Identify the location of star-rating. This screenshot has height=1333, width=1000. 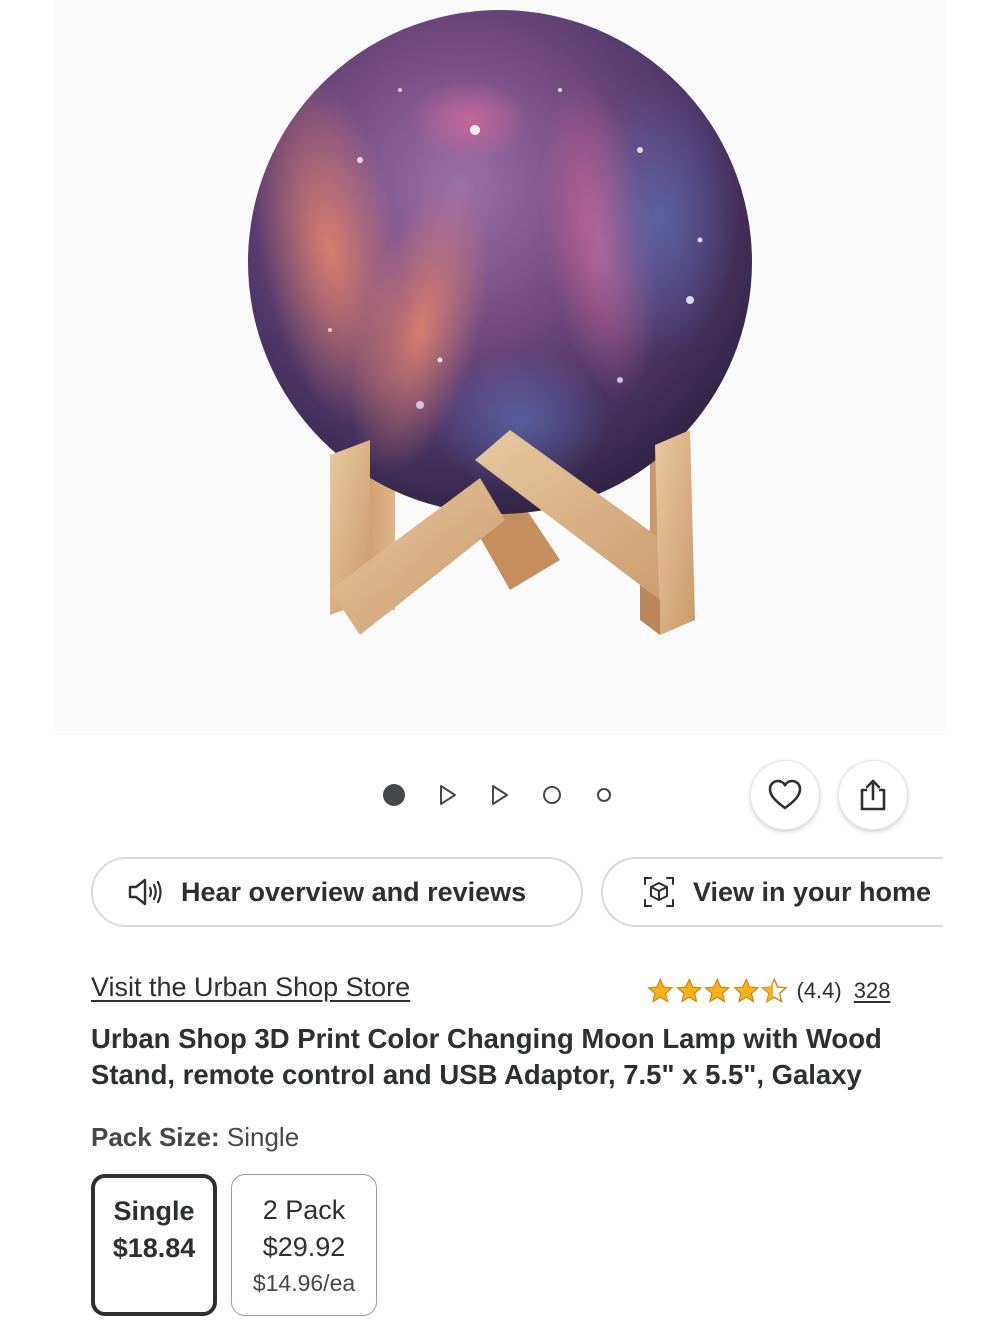
(717, 991).